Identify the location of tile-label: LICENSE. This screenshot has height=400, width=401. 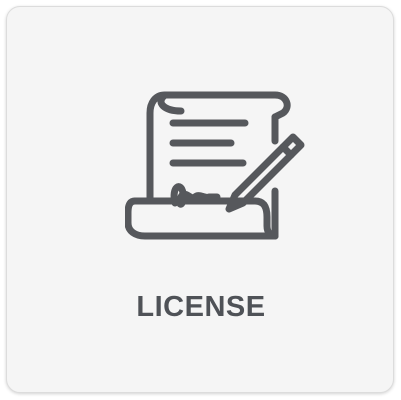
(201, 307).